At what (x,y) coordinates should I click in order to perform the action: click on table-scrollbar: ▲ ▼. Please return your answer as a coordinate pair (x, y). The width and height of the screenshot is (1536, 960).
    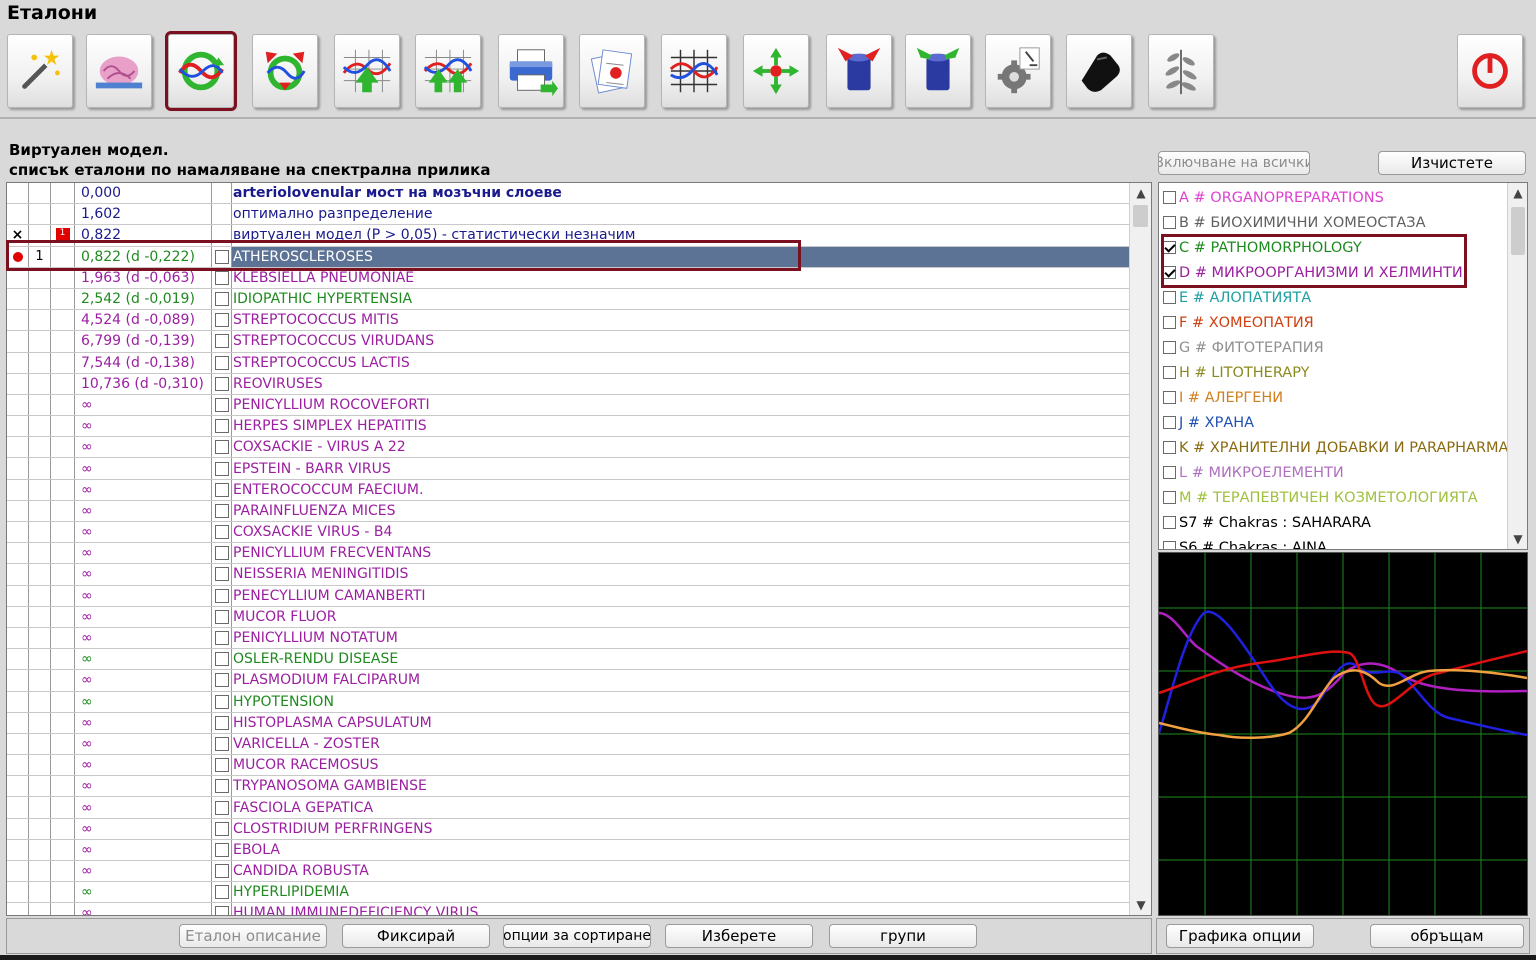
    Looking at the image, I should click on (1140, 549).